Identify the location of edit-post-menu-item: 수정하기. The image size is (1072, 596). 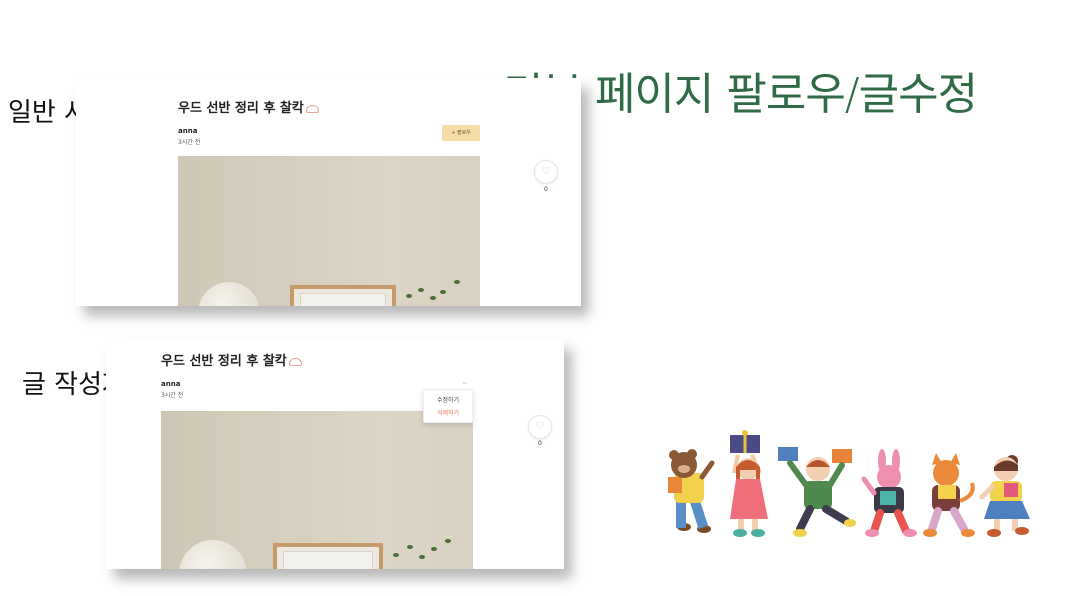
(448, 399).